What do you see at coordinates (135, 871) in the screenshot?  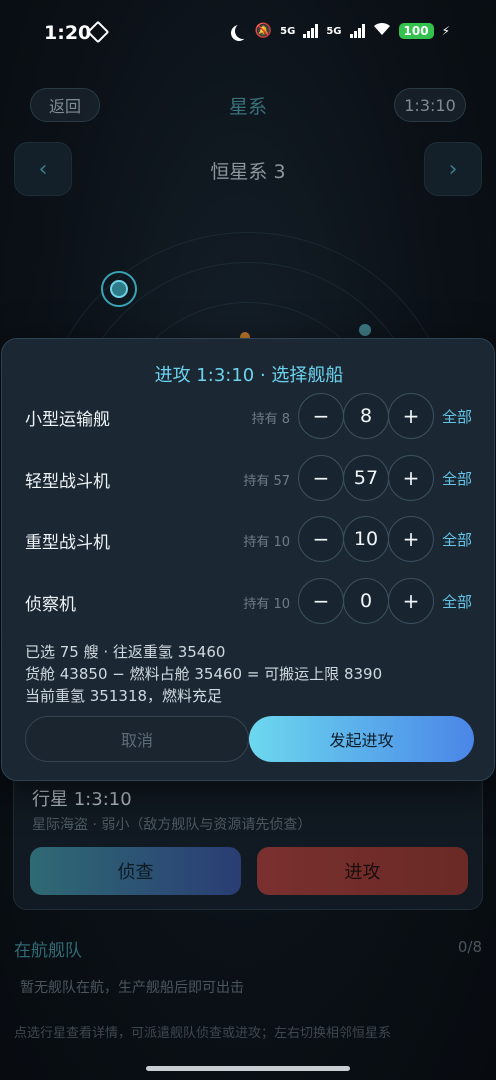 I see `scout-button: 侦查` at bounding box center [135, 871].